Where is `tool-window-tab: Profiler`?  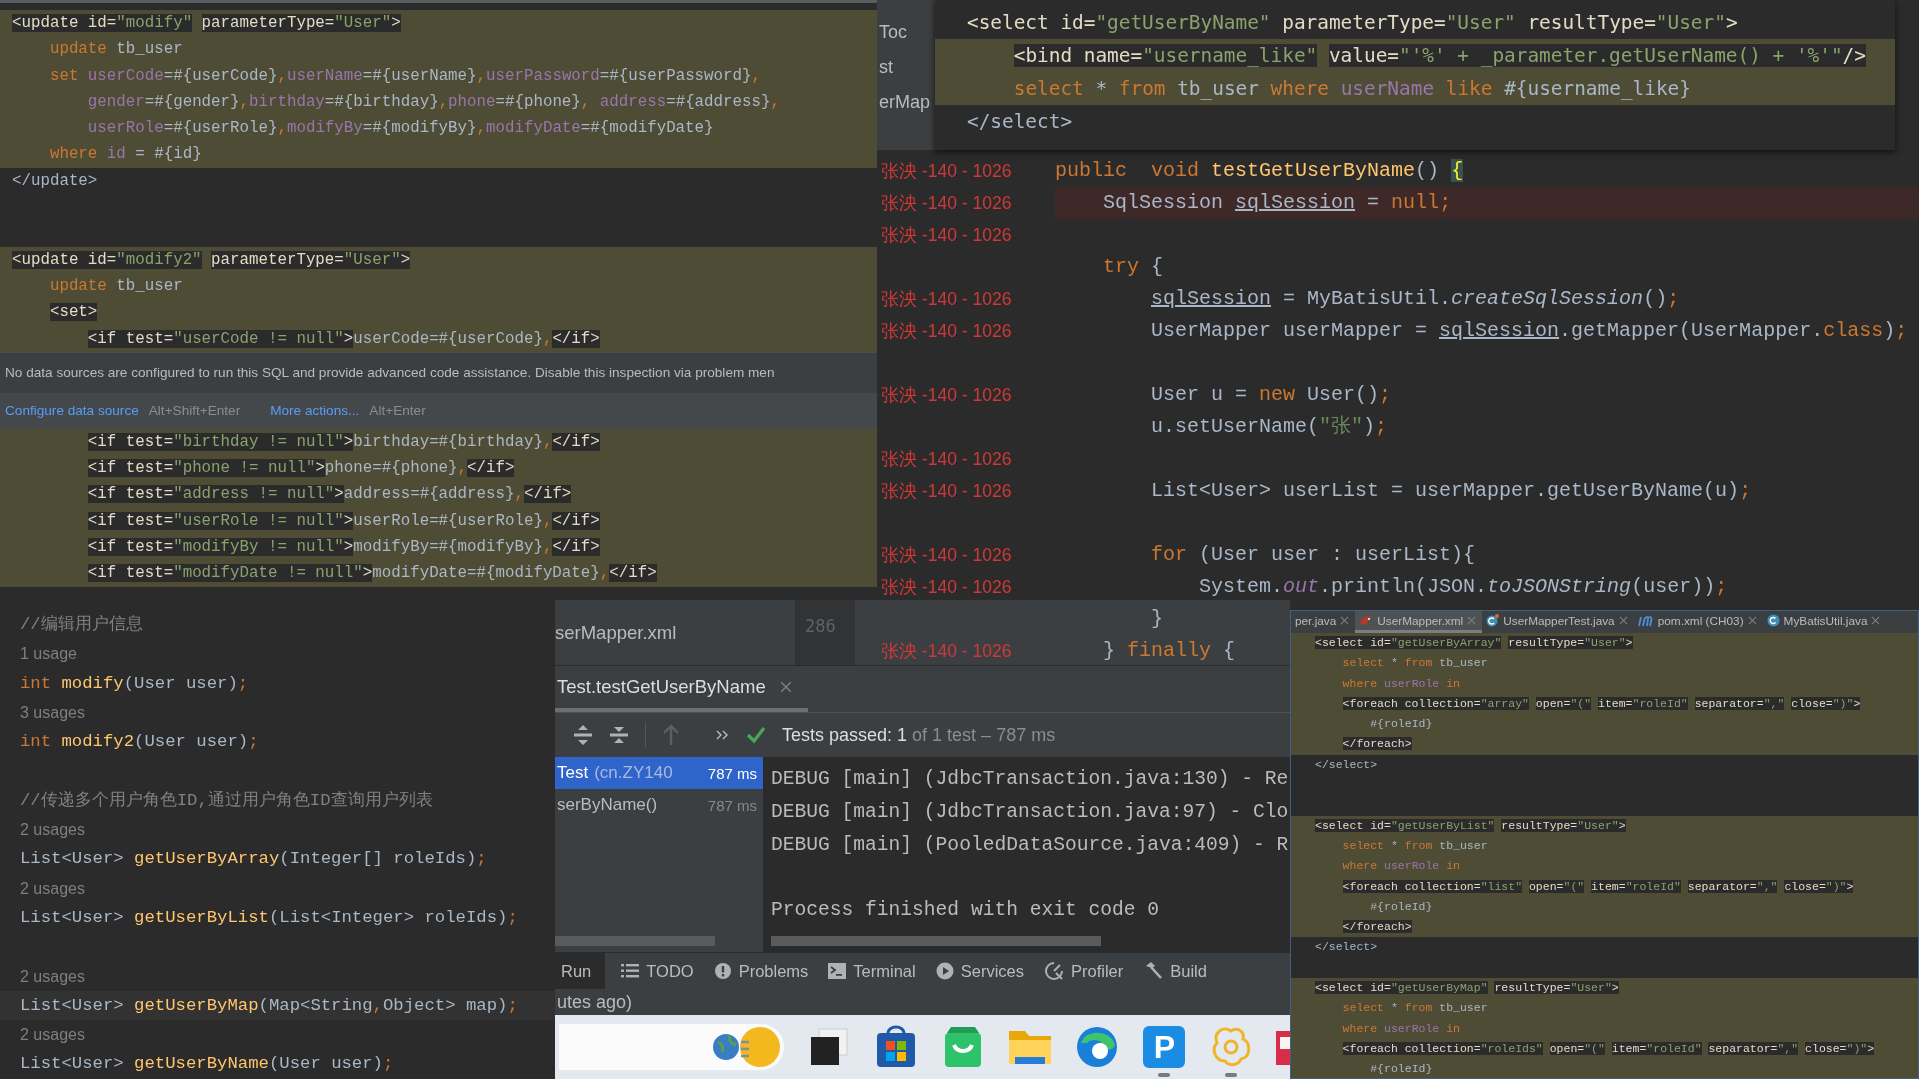 tool-window-tab: Profiler is located at coordinates (1084, 971).